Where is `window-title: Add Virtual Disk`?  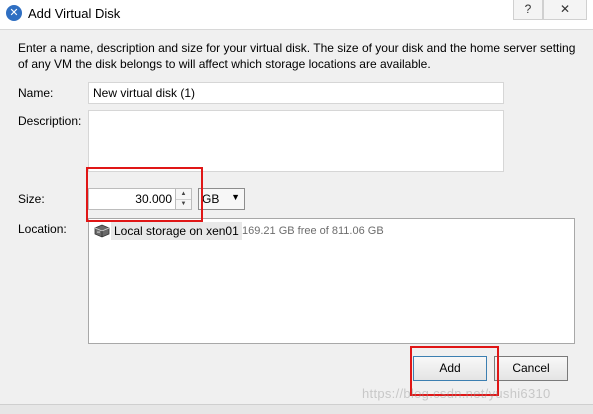 window-title: Add Virtual Disk is located at coordinates (74, 13).